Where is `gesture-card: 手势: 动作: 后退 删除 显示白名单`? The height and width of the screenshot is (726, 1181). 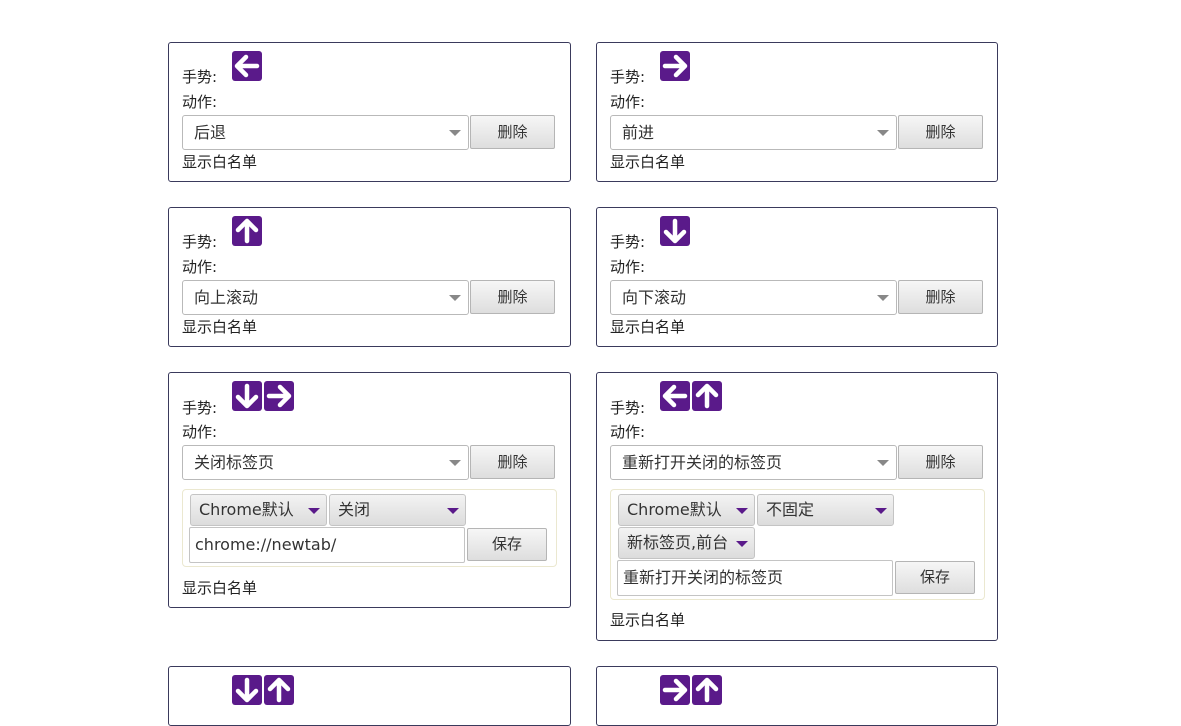 gesture-card: 手势: 动作: 后退 删除 显示白名单 is located at coordinates (369, 112).